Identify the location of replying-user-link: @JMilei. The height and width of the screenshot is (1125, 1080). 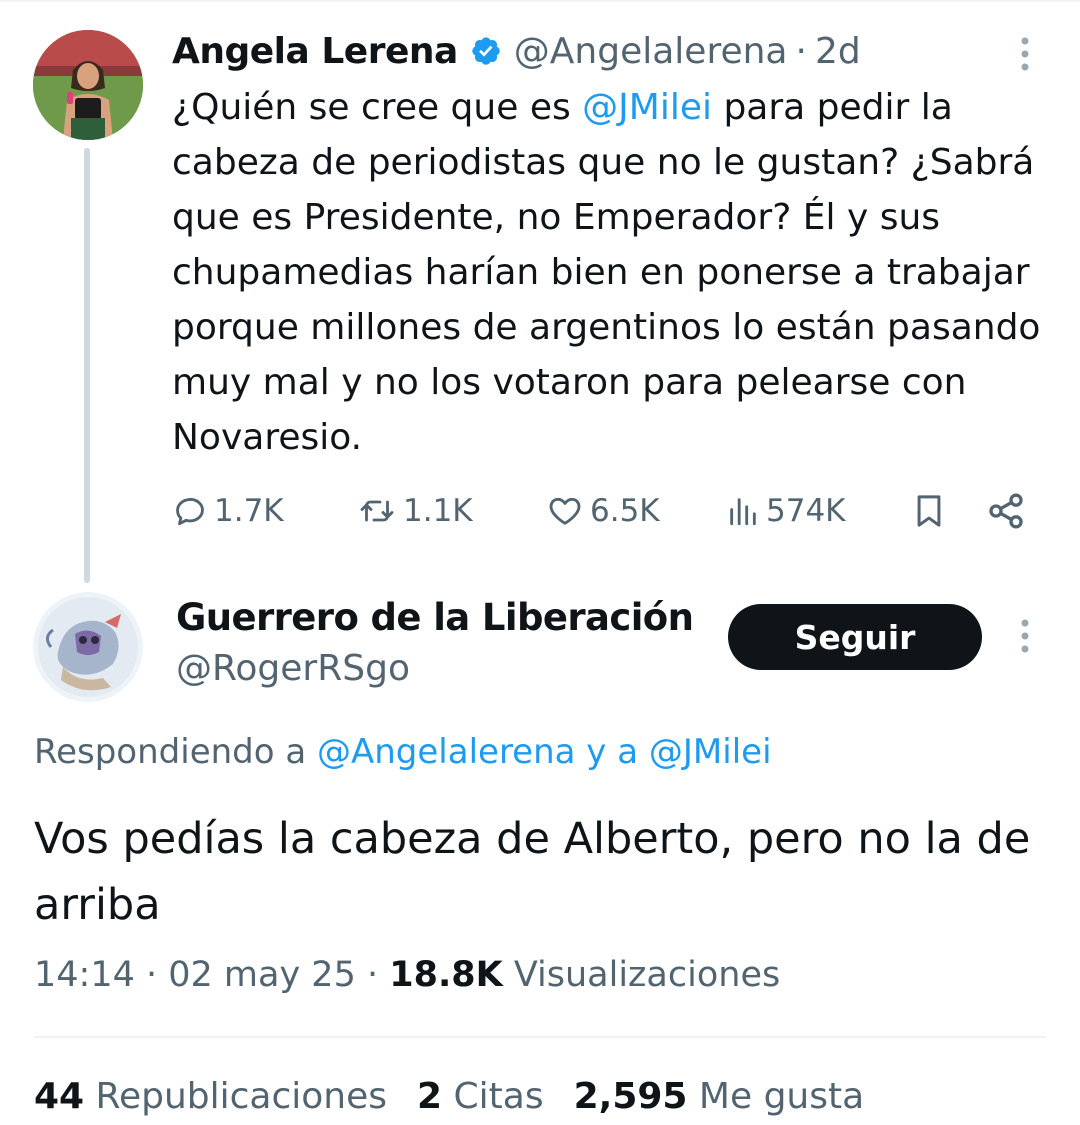
(710, 752).